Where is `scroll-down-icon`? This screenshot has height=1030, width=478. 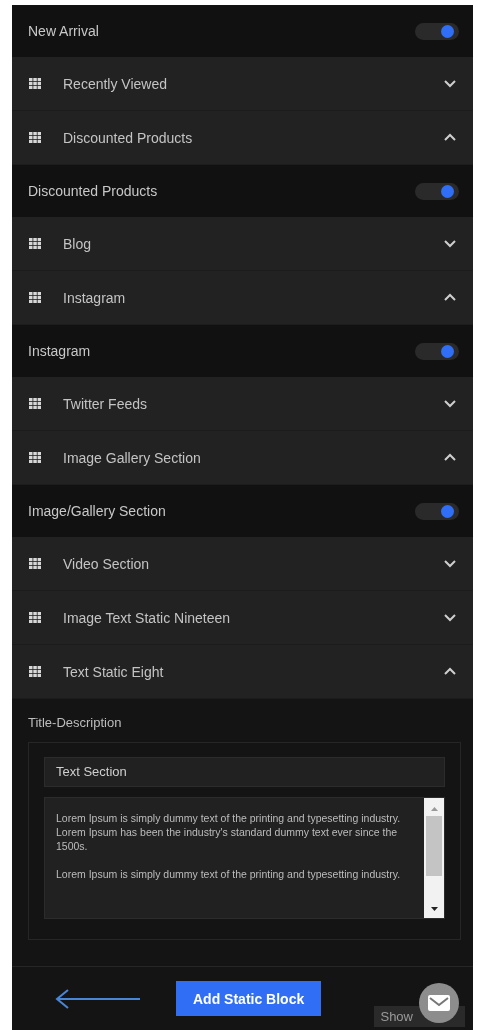 scroll-down-icon is located at coordinates (434, 909).